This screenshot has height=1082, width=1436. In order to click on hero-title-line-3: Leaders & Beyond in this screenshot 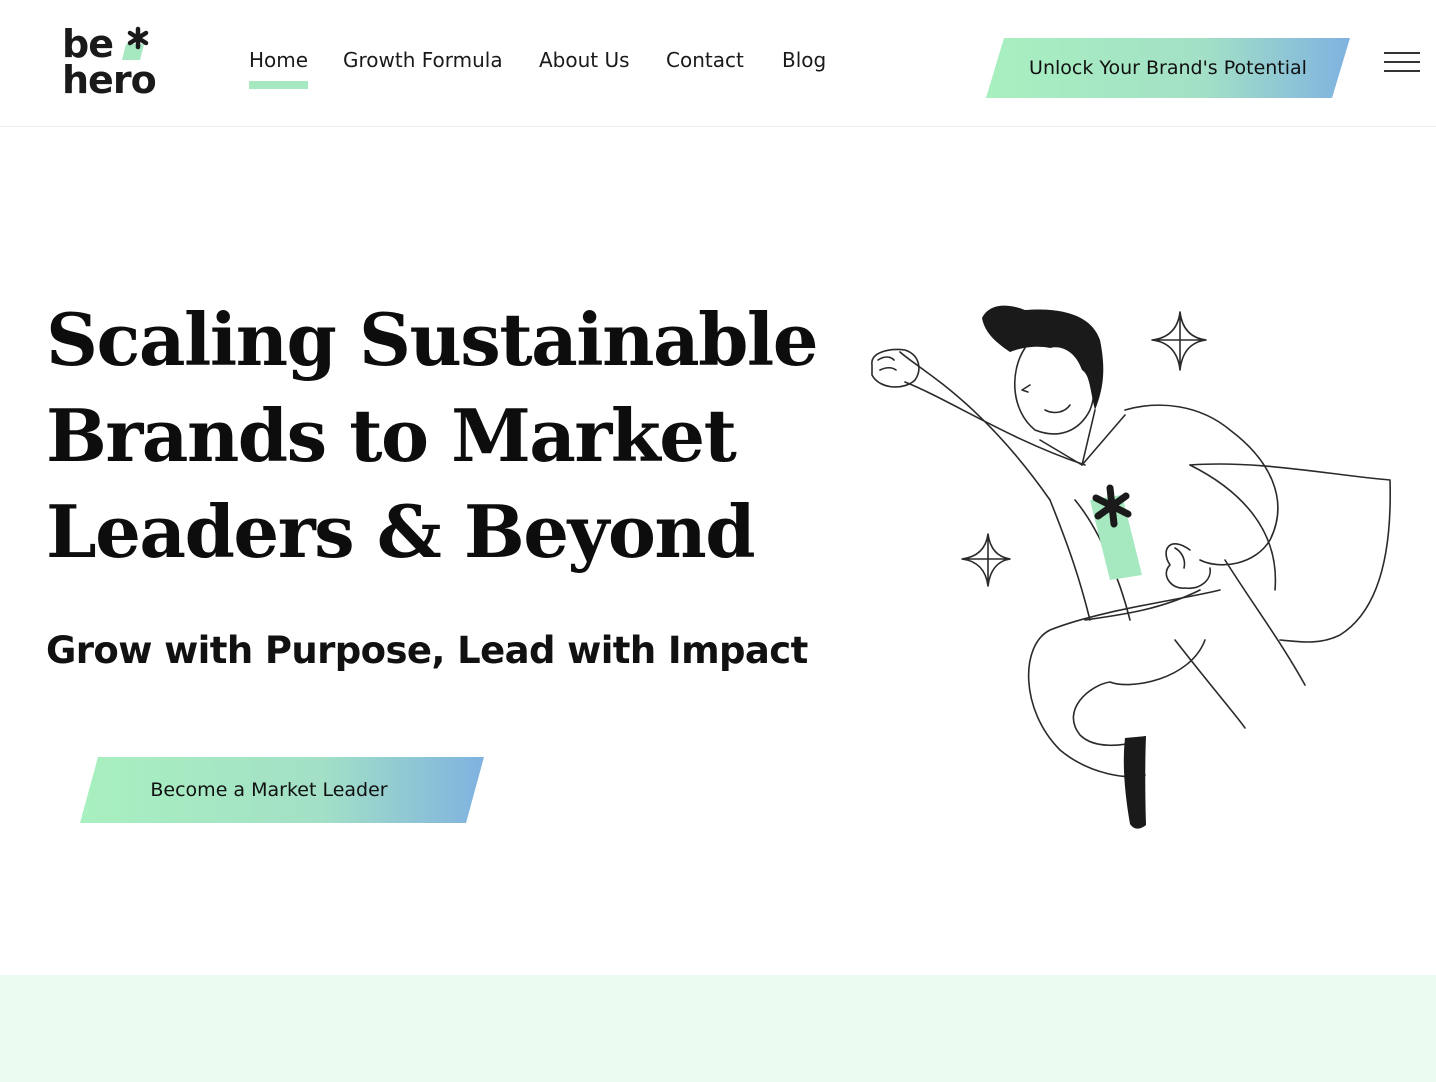, I will do `click(401, 531)`.